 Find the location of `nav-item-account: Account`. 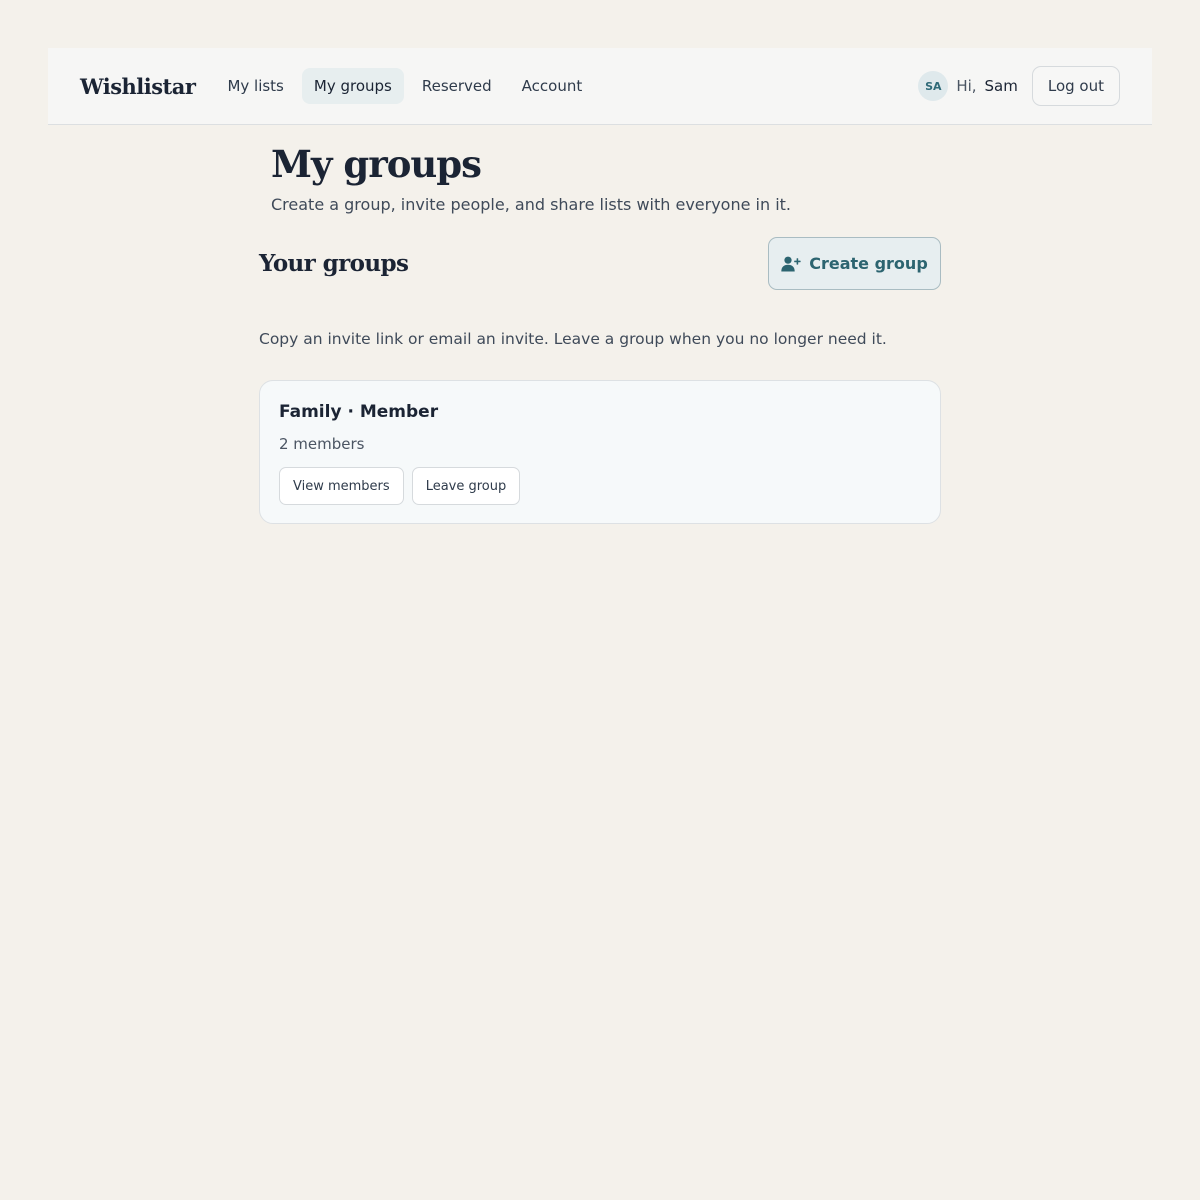

nav-item-account: Account is located at coordinates (552, 86).